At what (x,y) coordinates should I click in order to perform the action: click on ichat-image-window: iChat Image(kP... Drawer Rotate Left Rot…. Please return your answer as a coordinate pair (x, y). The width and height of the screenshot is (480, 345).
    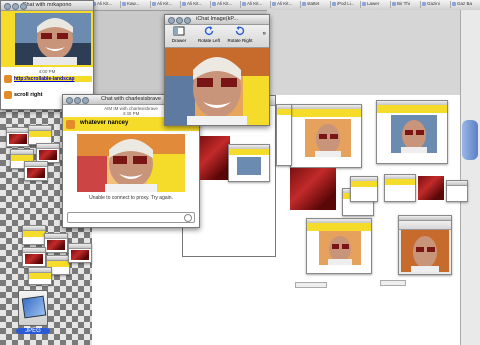
    Looking at the image, I should click on (217, 70).